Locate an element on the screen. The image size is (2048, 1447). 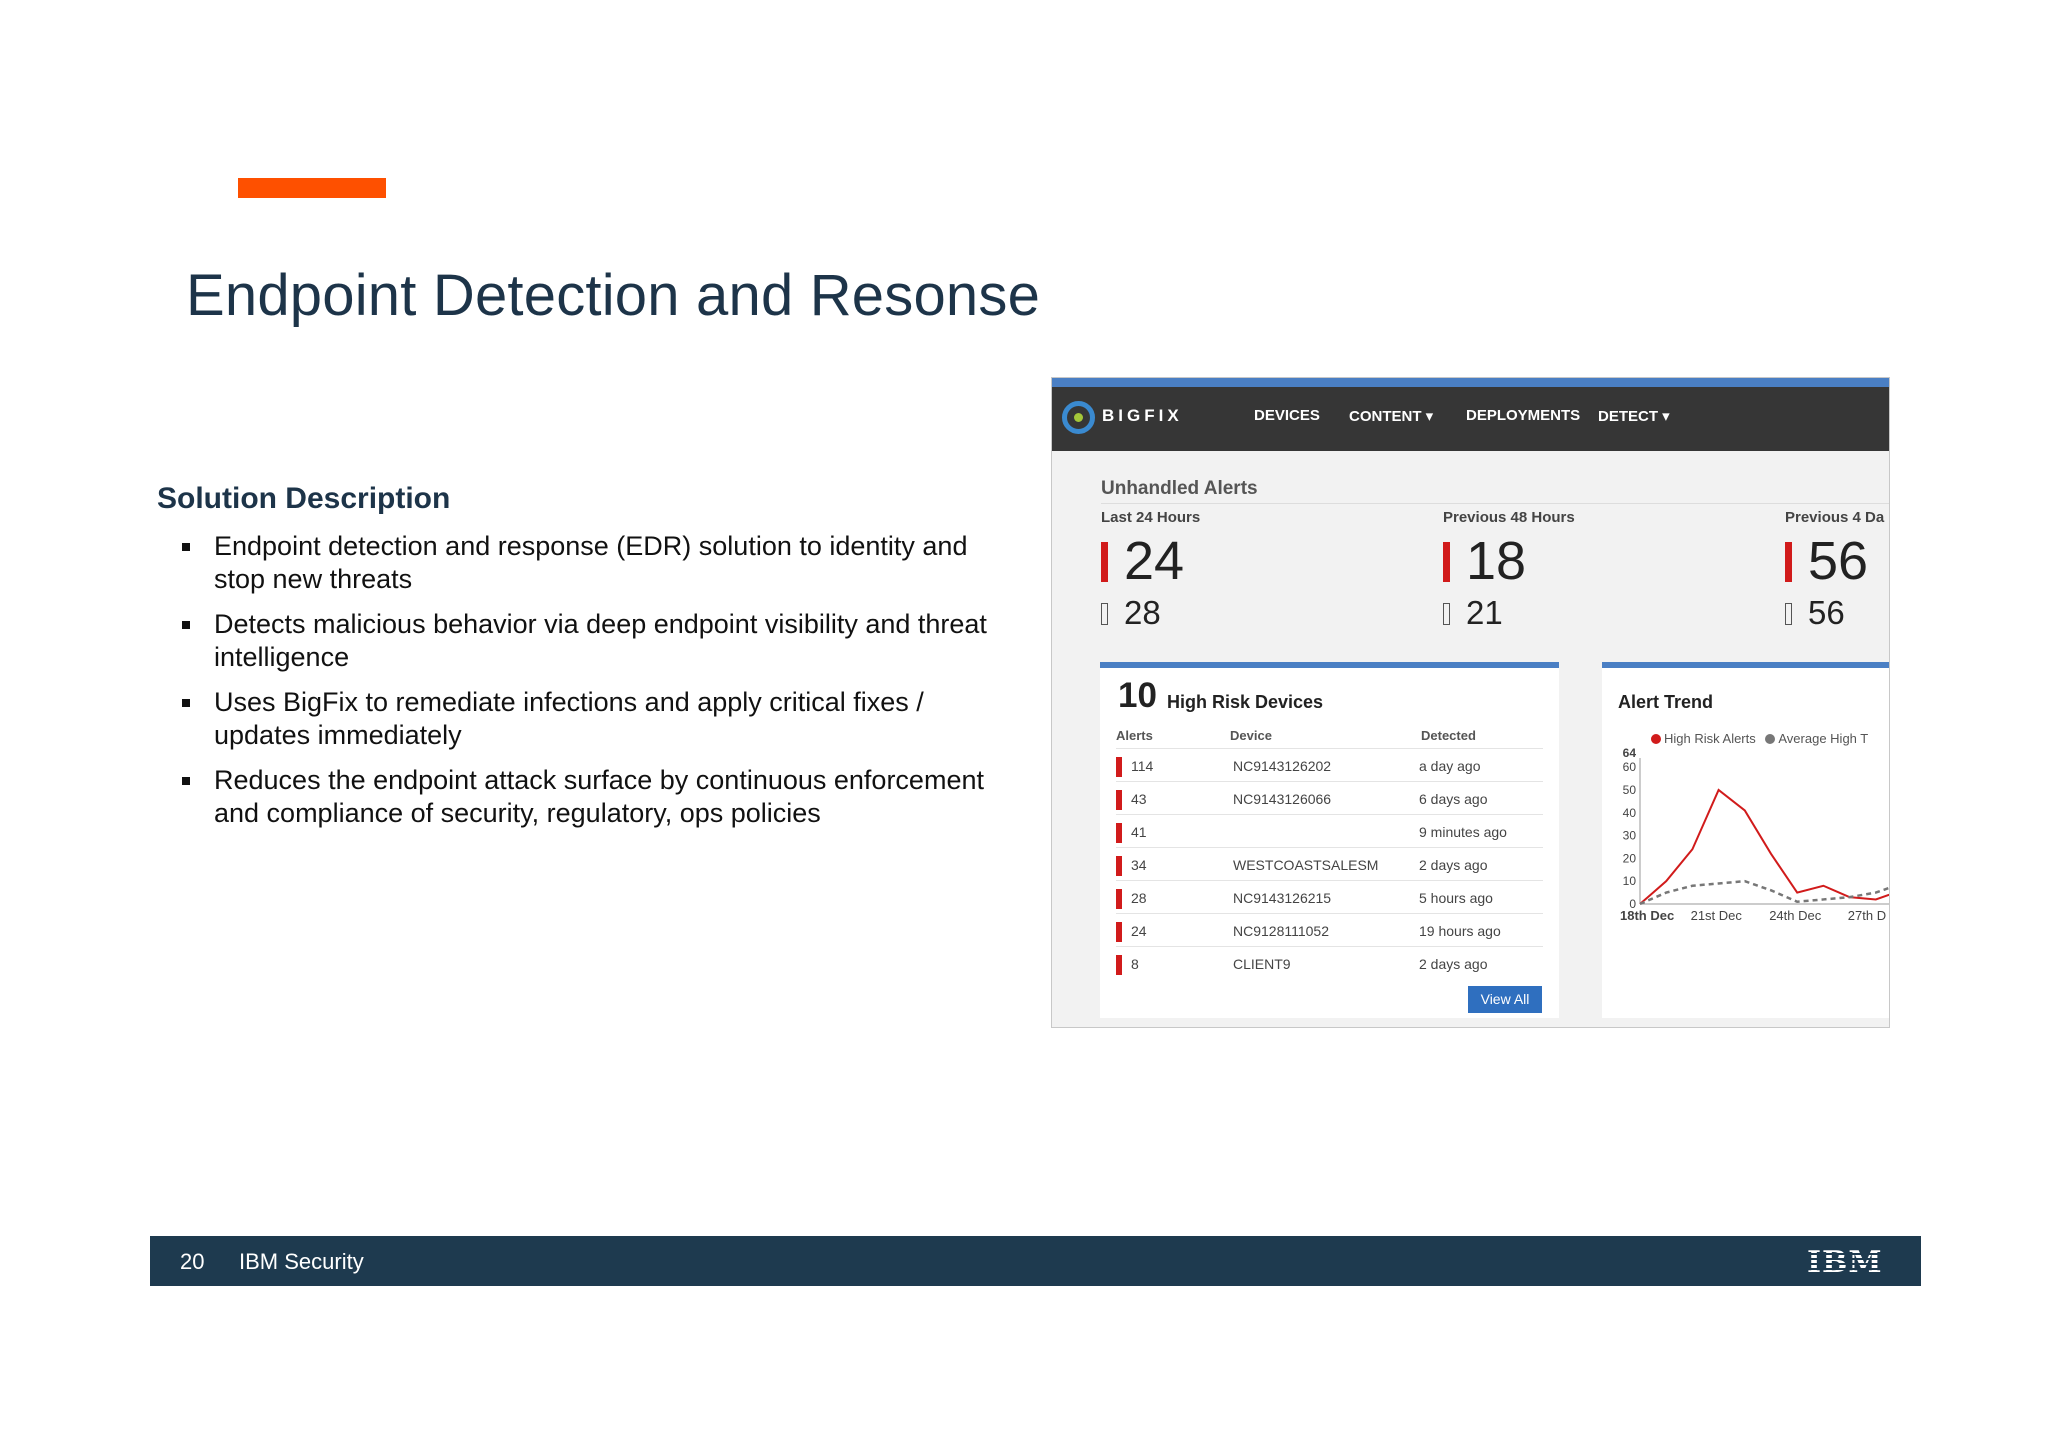
table-row: 43 NC9143126066 6 days ago is located at coordinates (1329, 797).